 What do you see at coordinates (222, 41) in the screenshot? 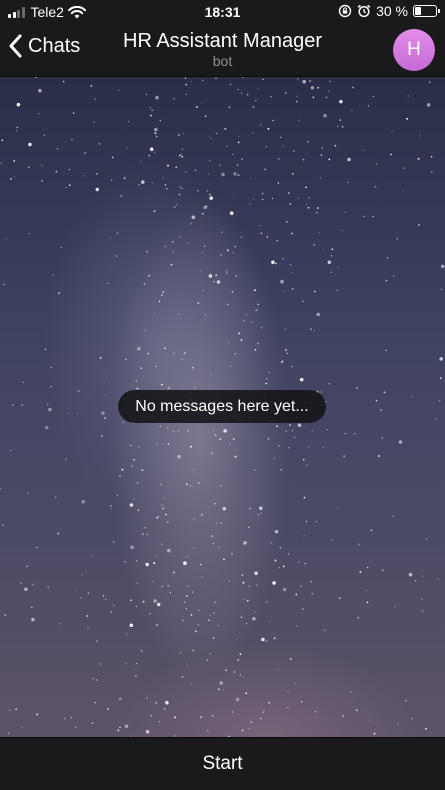
I see `chat-title: HR Assistant Manager` at bounding box center [222, 41].